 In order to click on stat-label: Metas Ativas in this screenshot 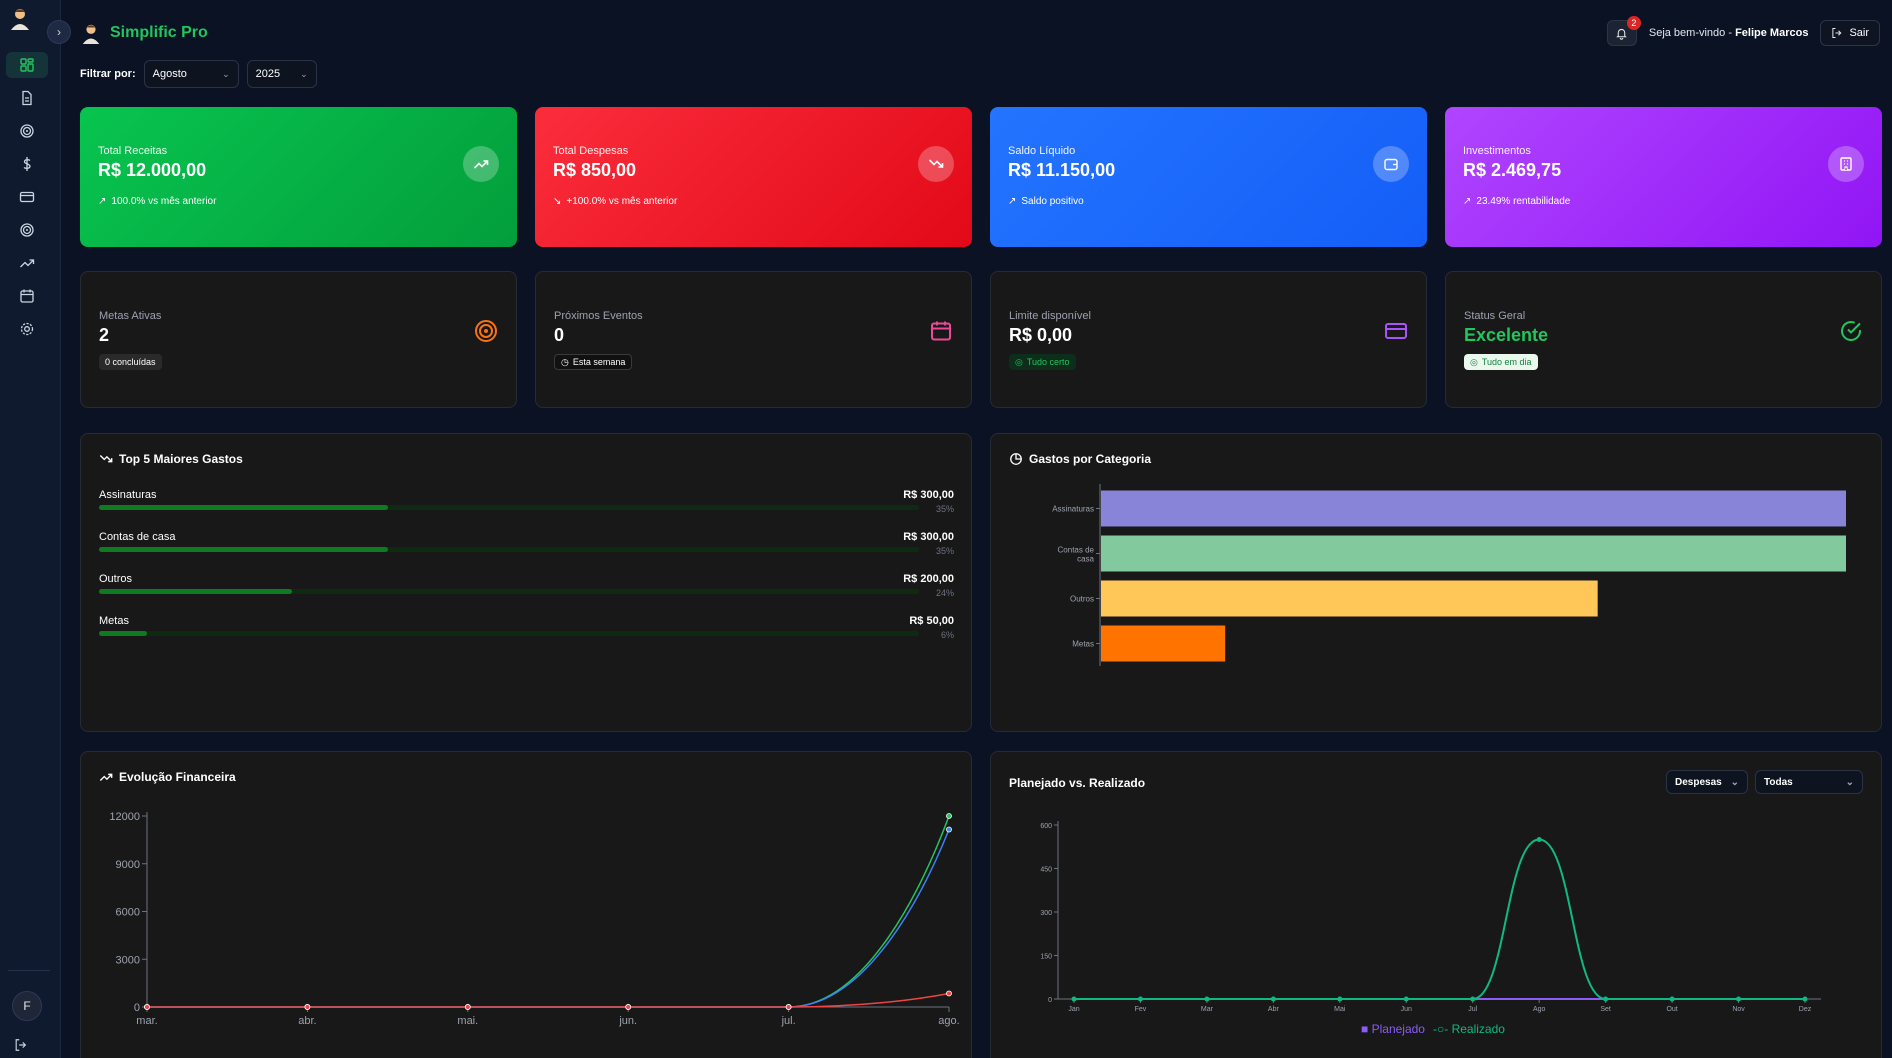, I will do `click(130, 316)`.